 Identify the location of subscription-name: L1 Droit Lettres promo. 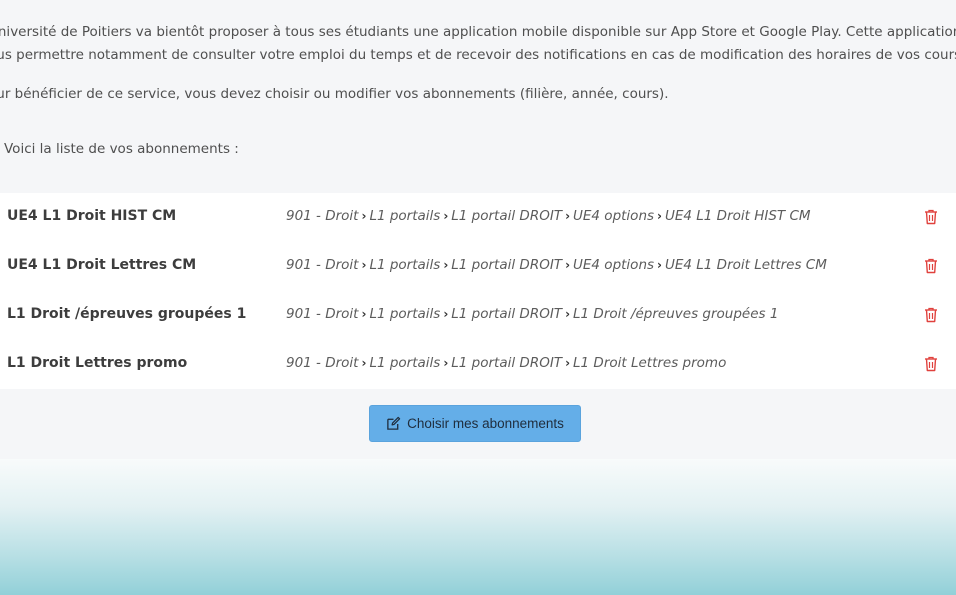
(97, 363).